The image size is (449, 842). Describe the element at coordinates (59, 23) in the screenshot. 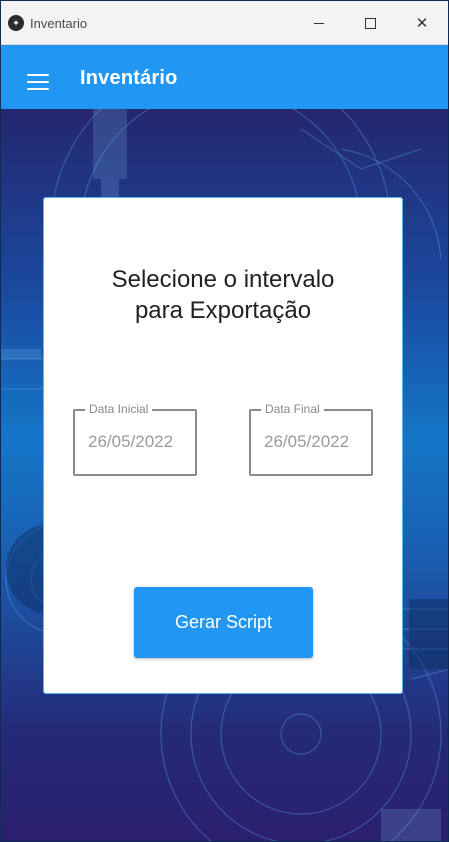

I see `window-title: Inventario` at that location.